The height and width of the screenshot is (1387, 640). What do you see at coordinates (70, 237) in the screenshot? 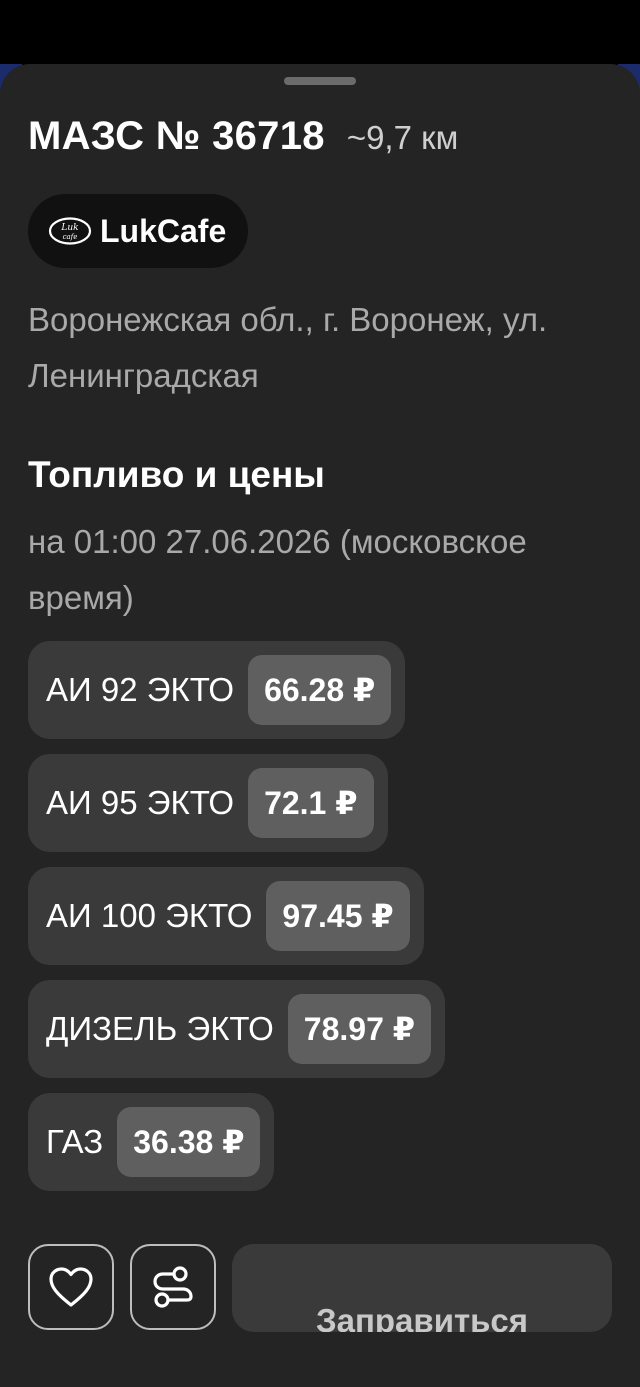
I see `svg-text: cafe` at bounding box center [70, 237].